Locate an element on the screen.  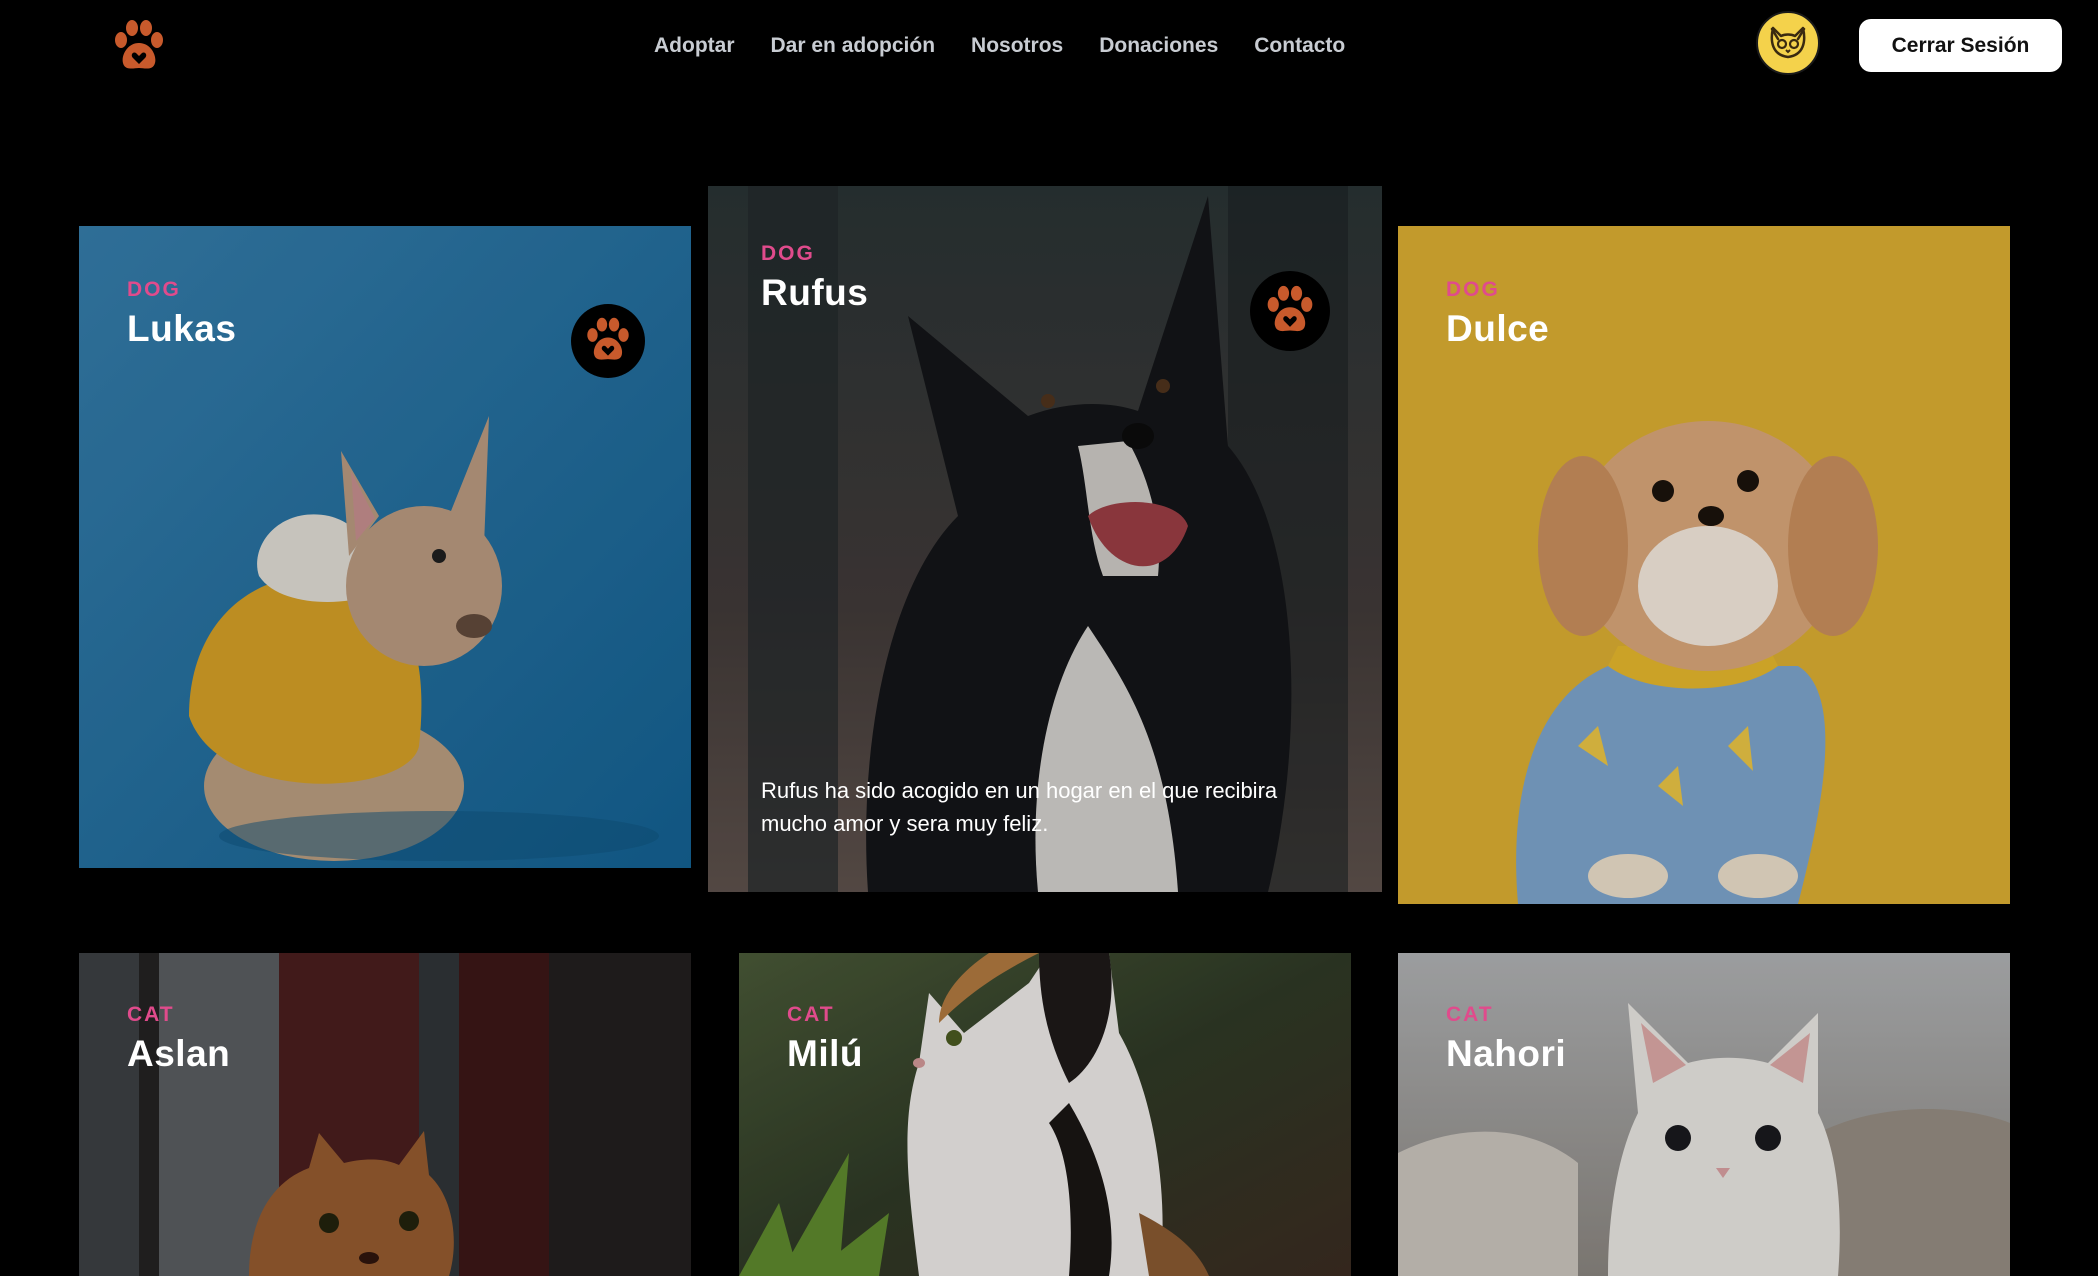
logout-button: Cerrar Sesión is located at coordinates (1960, 45).